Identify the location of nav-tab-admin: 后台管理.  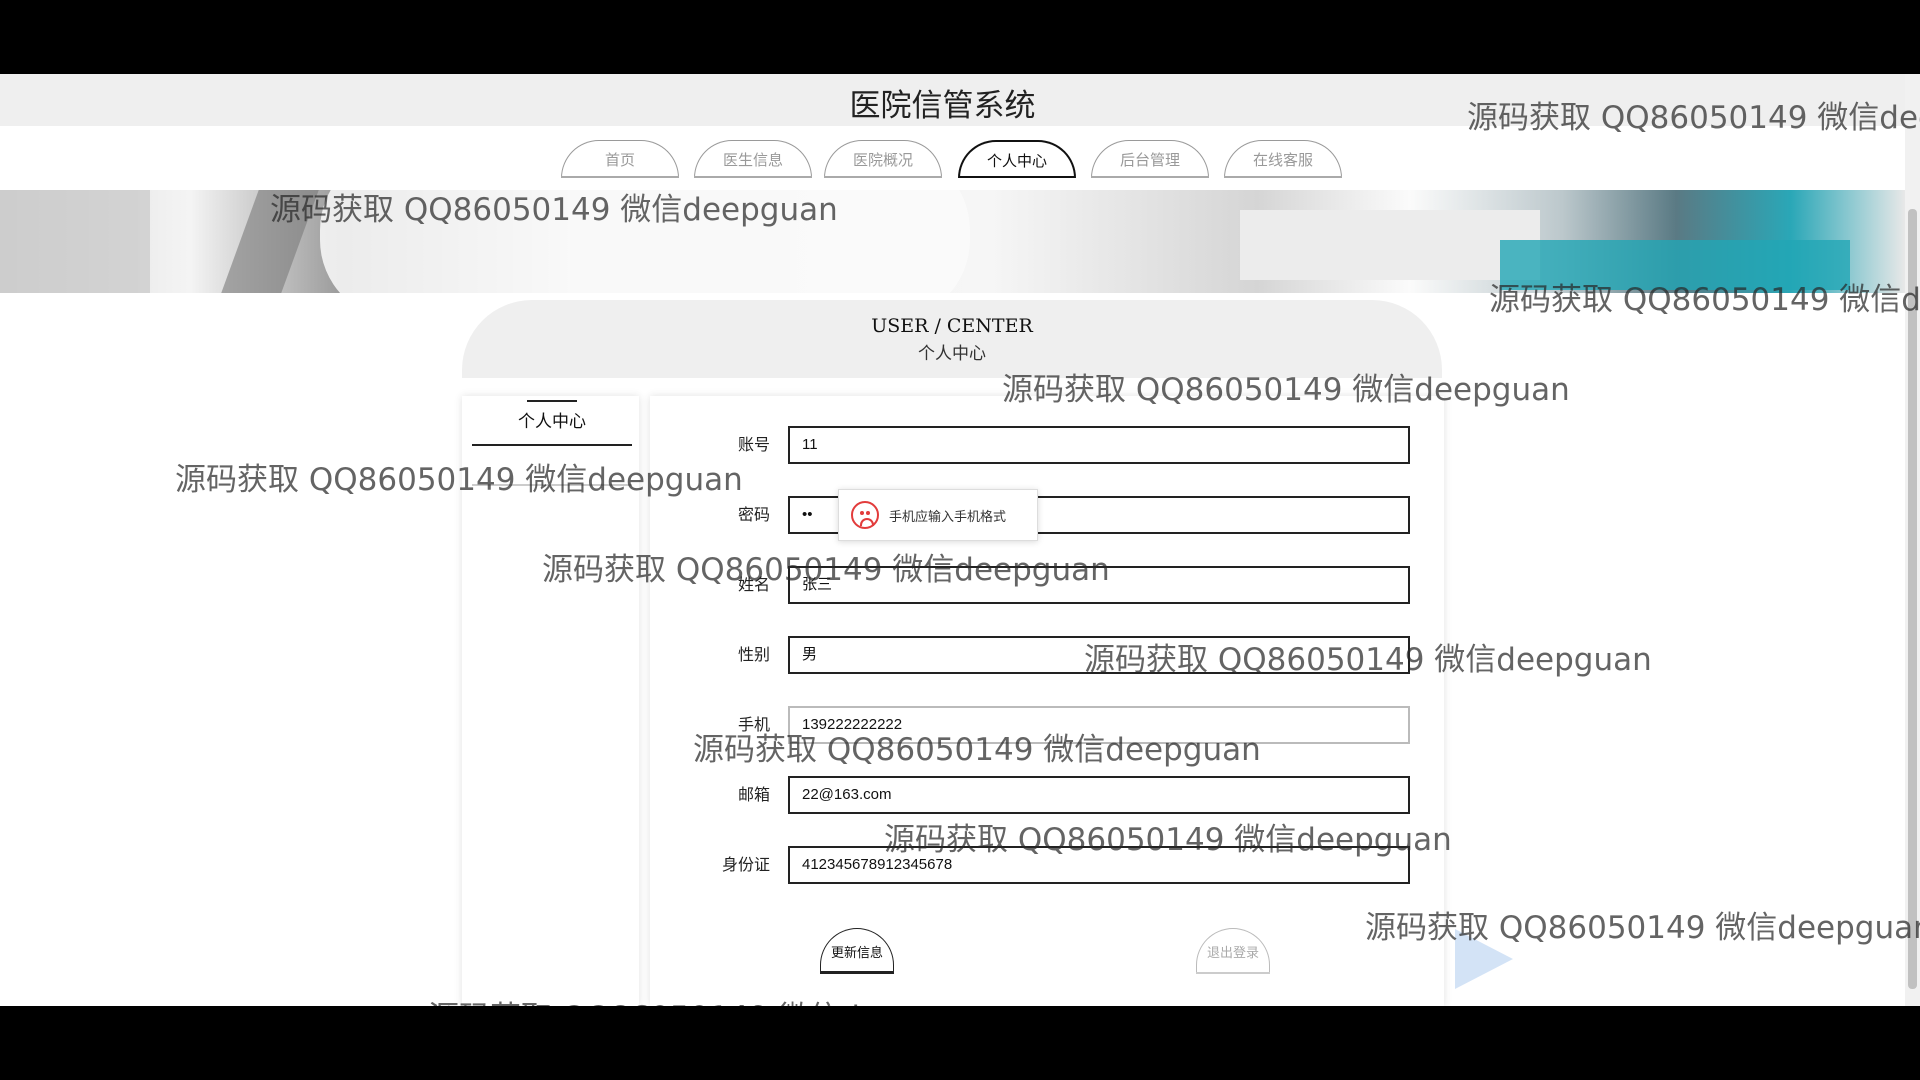
(1150, 159).